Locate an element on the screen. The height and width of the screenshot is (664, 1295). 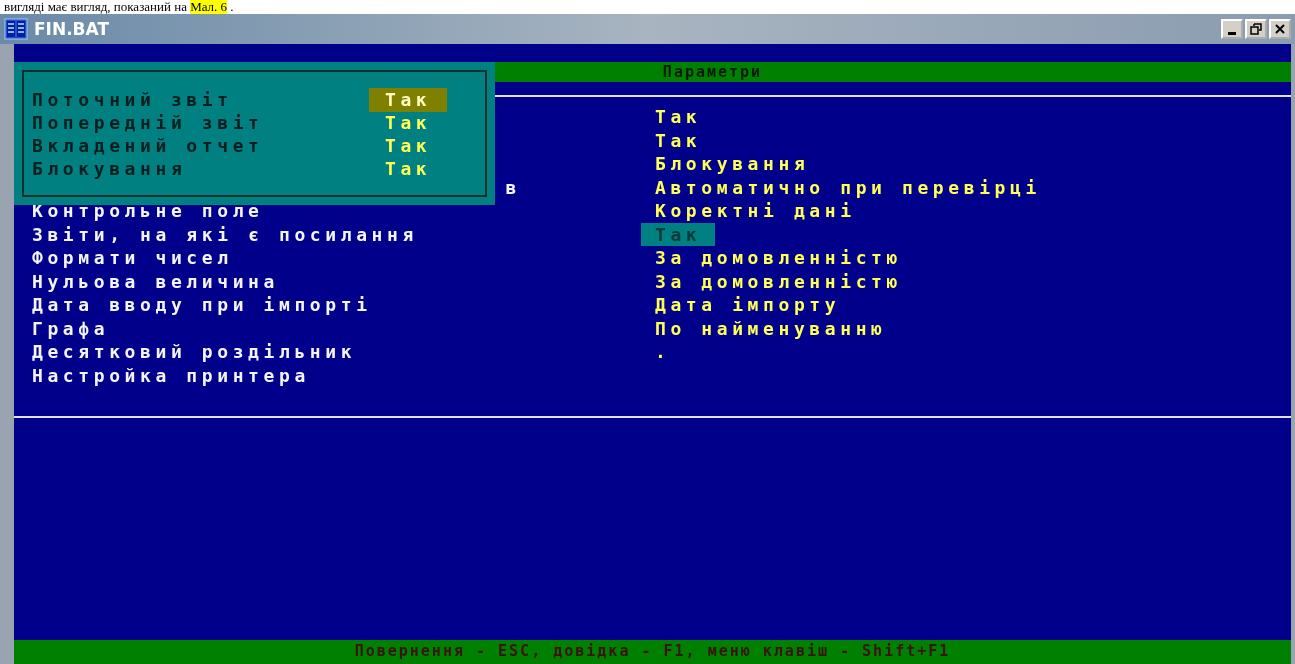
setting-label: Звіти, на які є посилання is located at coordinates (225, 234).